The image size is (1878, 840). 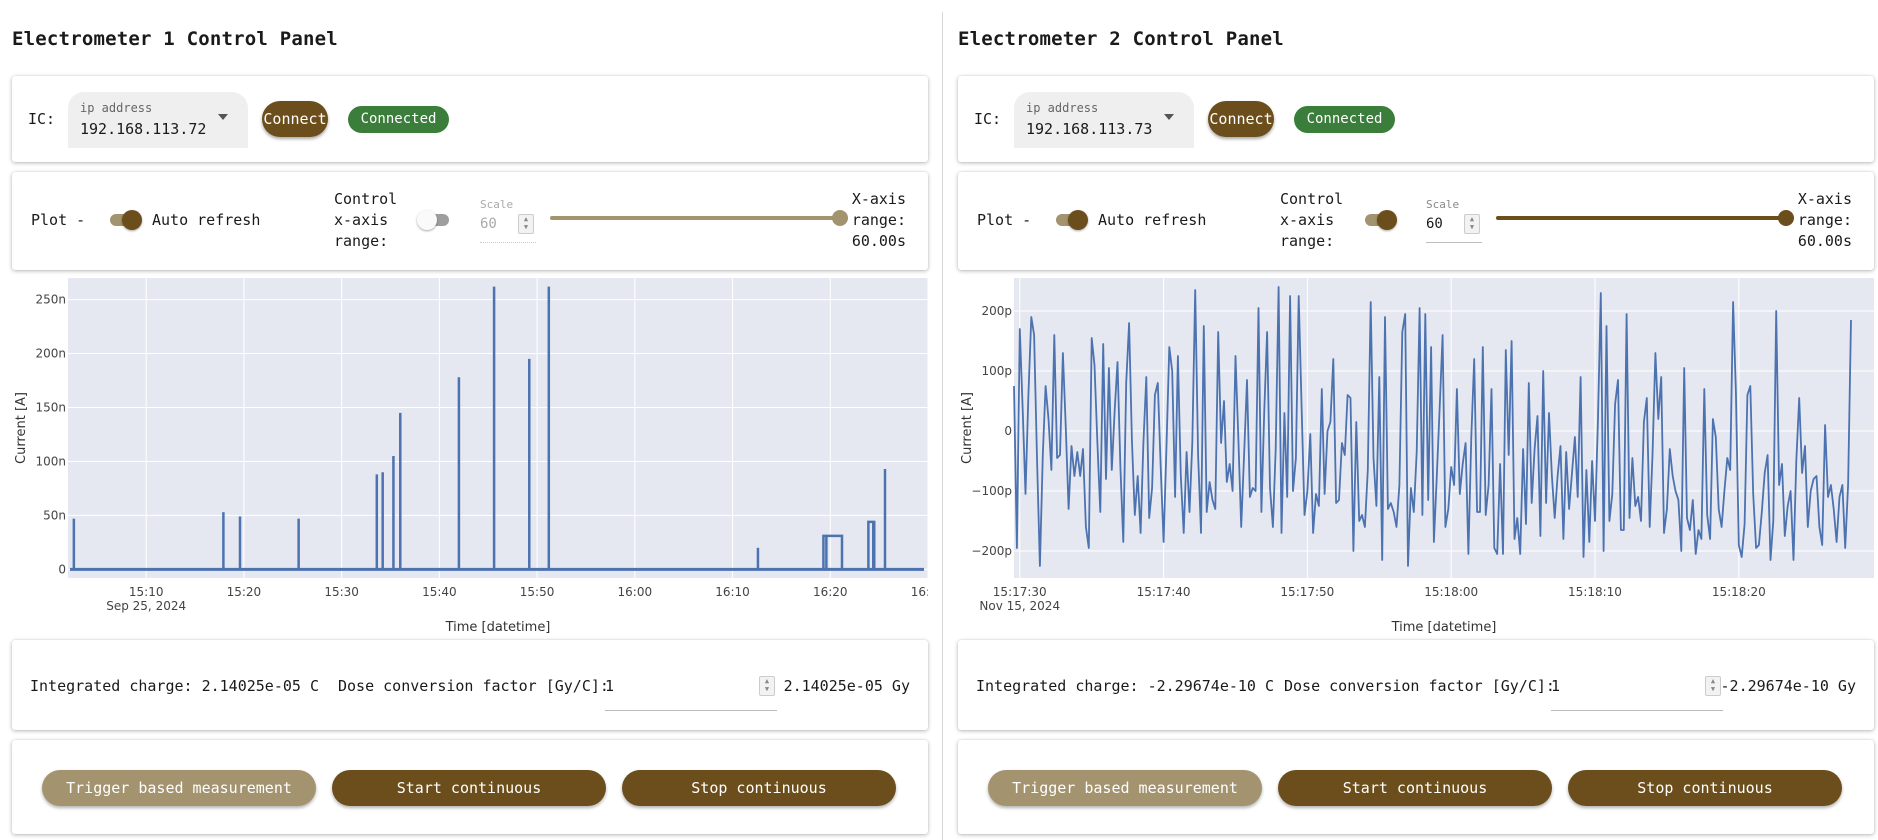 I want to click on x-date-label: Nov 15, 2024, so click(x=1019, y=606).